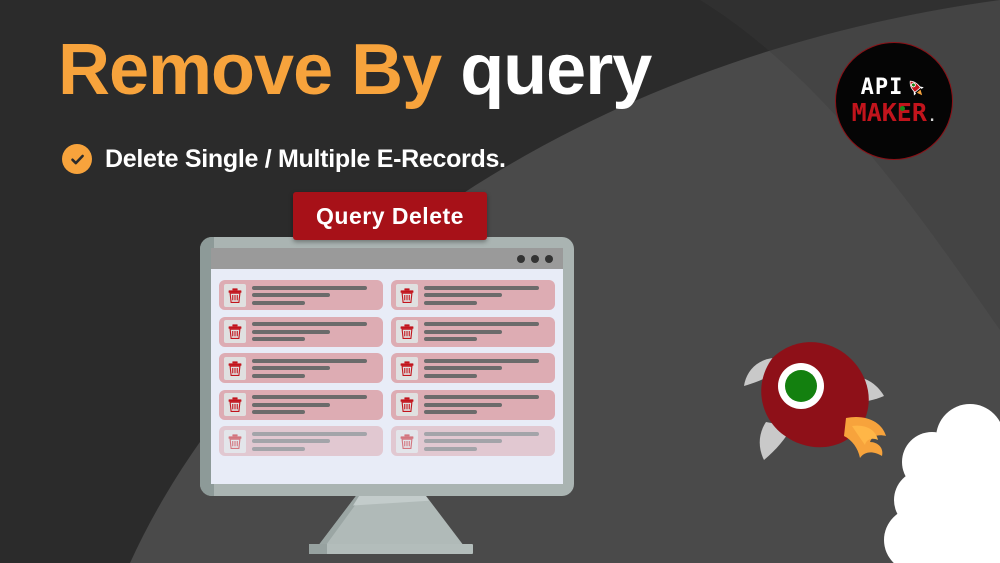 This screenshot has height=563, width=1000. I want to click on record-list, so click(387, 362).